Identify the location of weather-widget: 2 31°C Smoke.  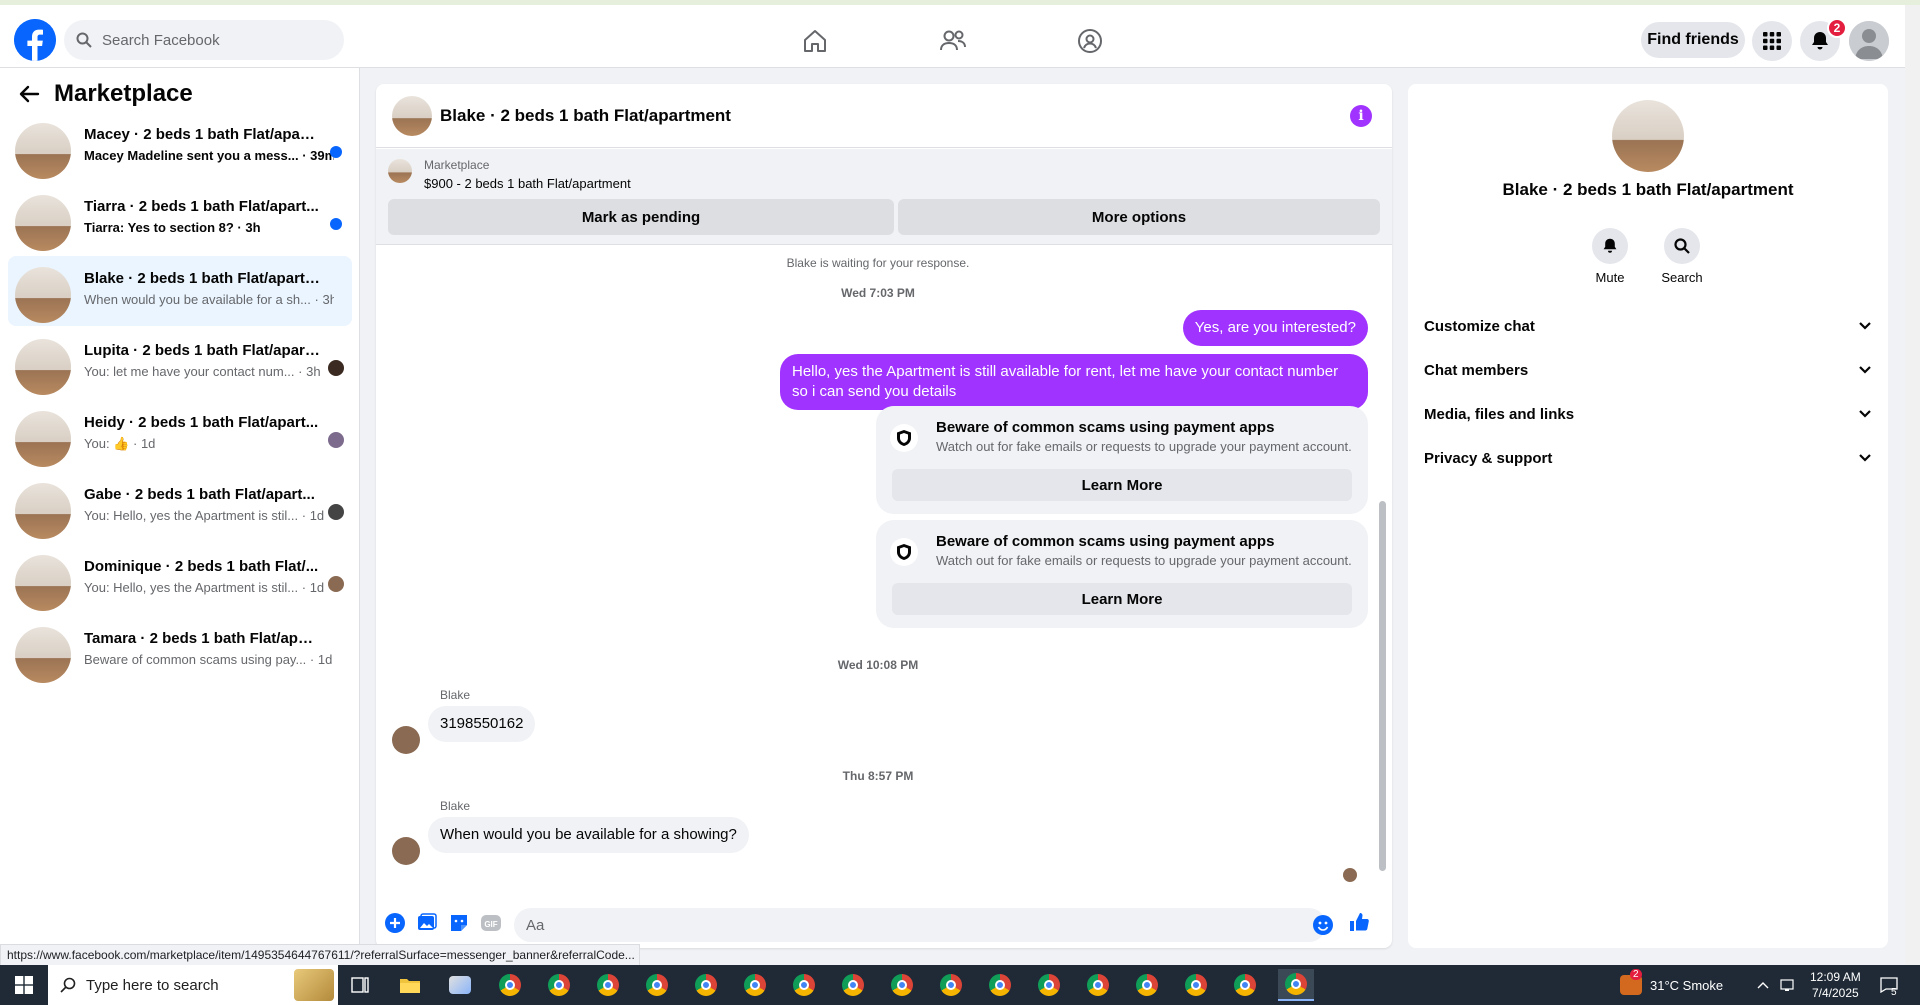
(1671, 985).